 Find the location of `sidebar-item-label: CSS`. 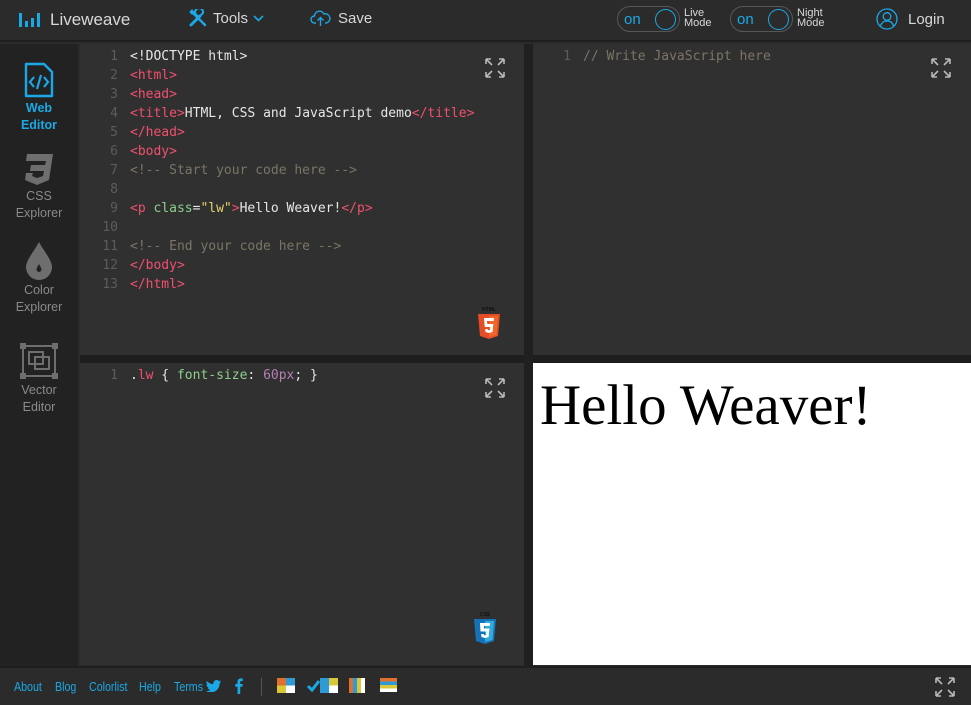

sidebar-item-label: CSS is located at coordinates (39, 196).